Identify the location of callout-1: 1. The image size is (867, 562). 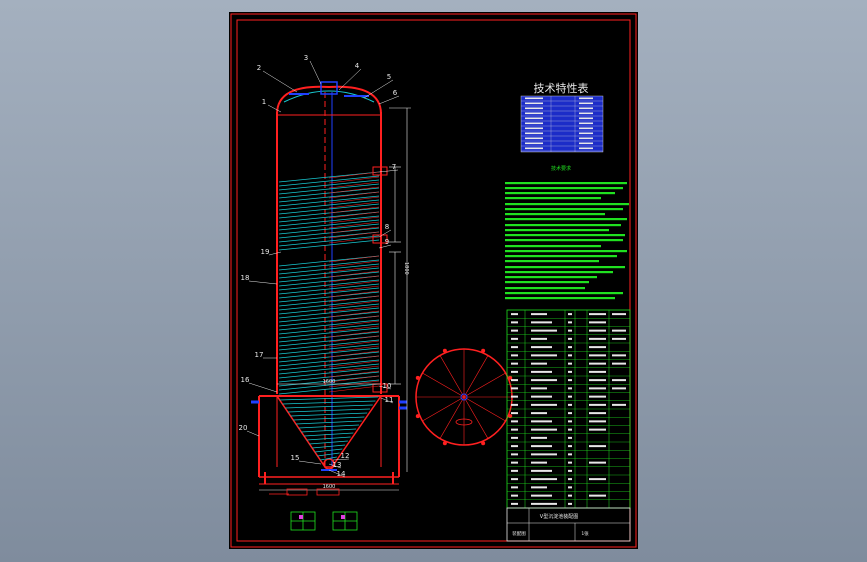
(264, 102).